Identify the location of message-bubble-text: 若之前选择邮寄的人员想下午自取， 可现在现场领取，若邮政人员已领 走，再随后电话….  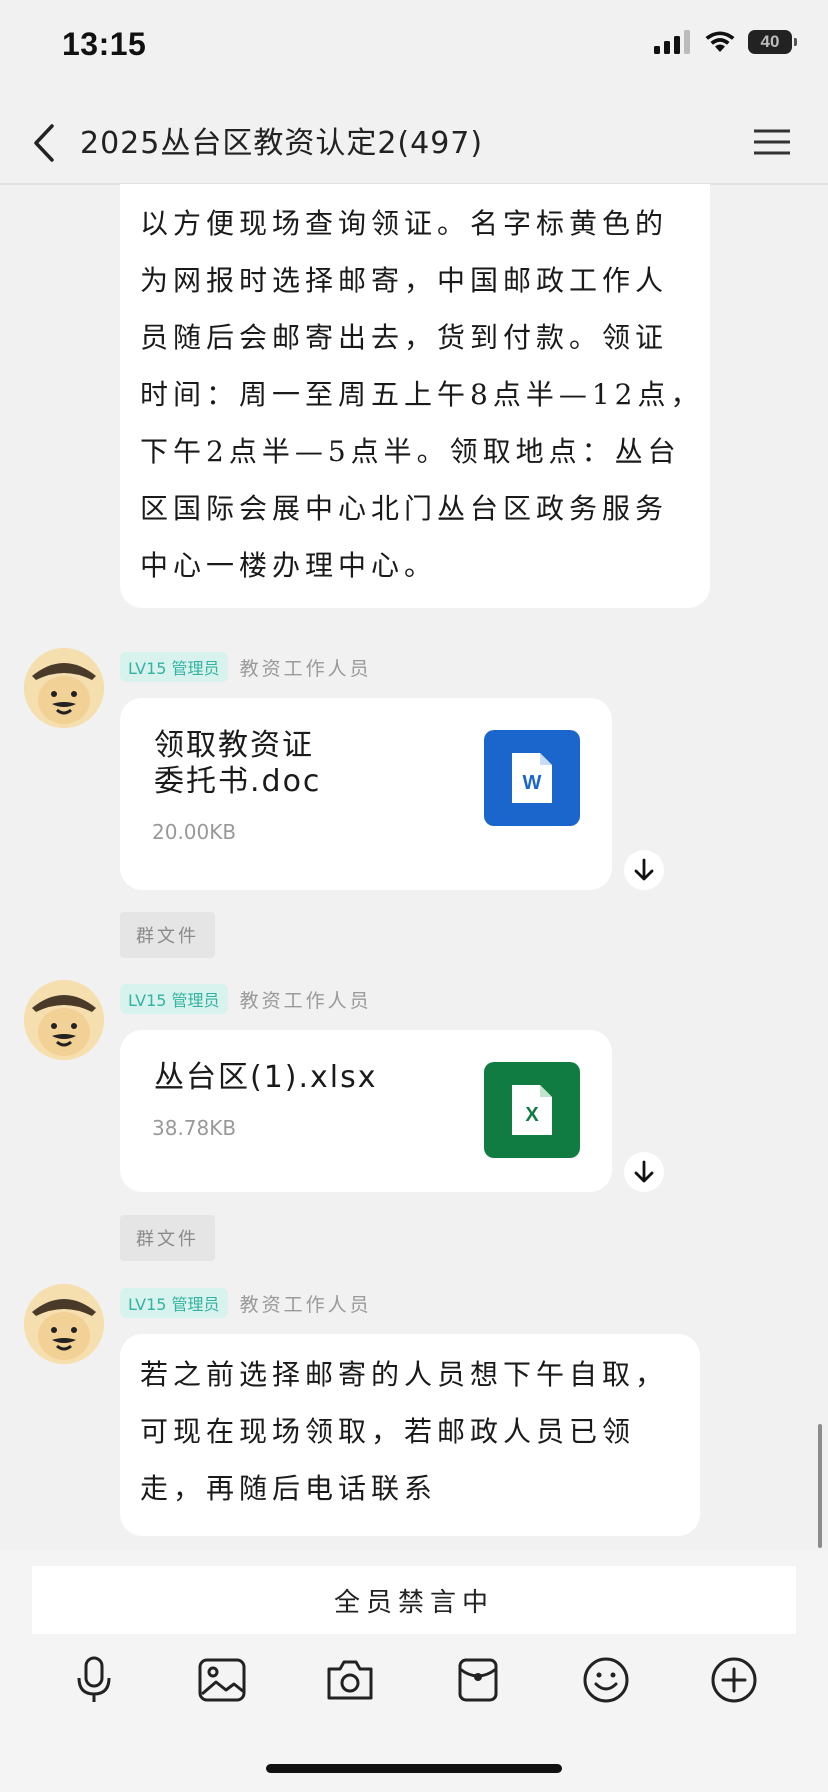
(410, 1435).